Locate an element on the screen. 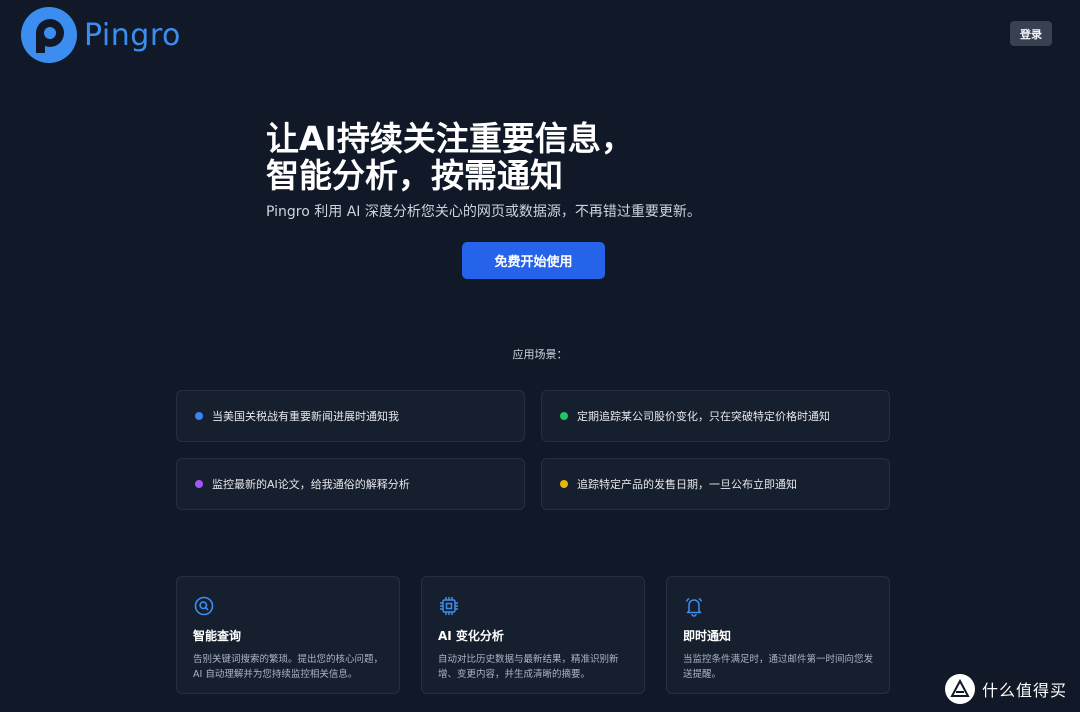  scenario-card: 监控最新的AI论文，给我通俗的解释分析 is located at coordinates (350, 484).